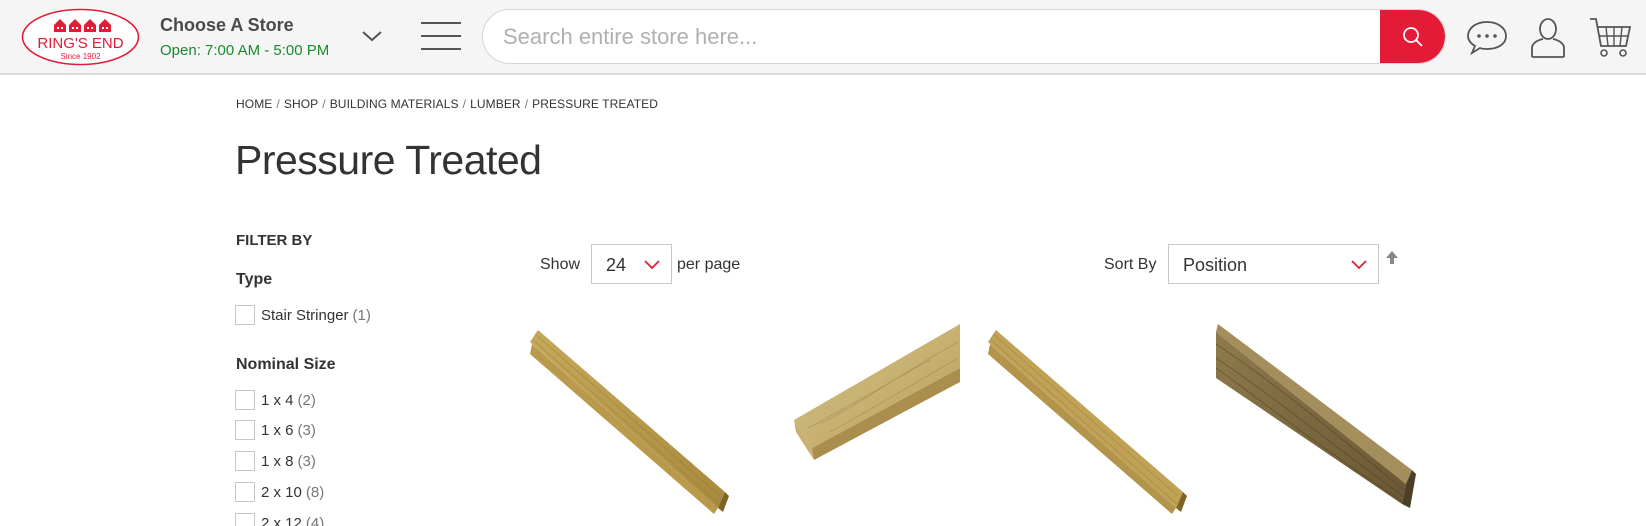 The width and height of the screenshot is (1646, 526). I want to click on search-icon, so click(1412, 36).